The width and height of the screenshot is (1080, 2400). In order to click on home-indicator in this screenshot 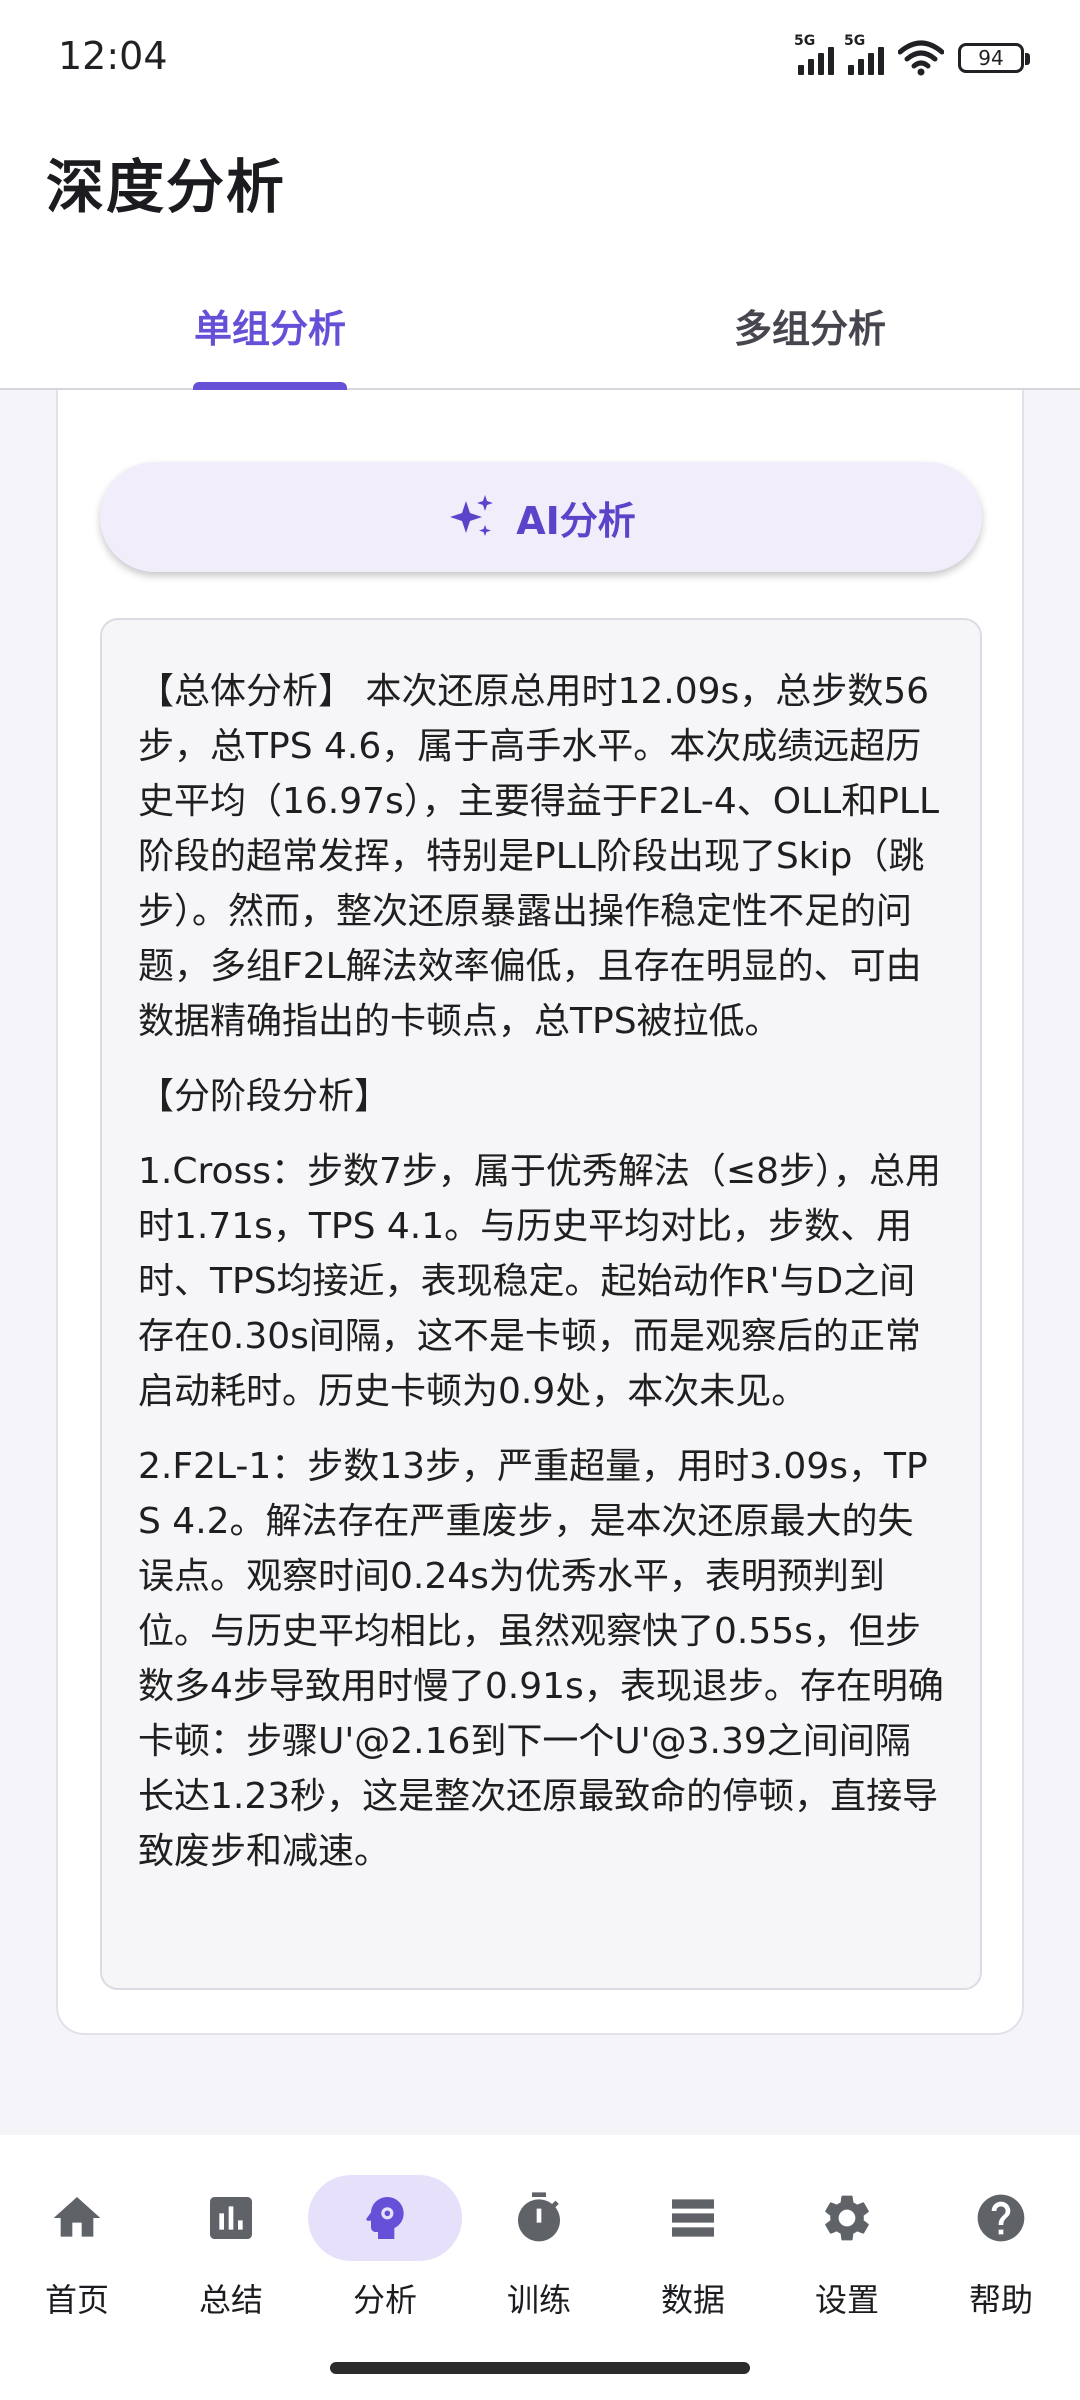, I will do `click(540, 2368)`.